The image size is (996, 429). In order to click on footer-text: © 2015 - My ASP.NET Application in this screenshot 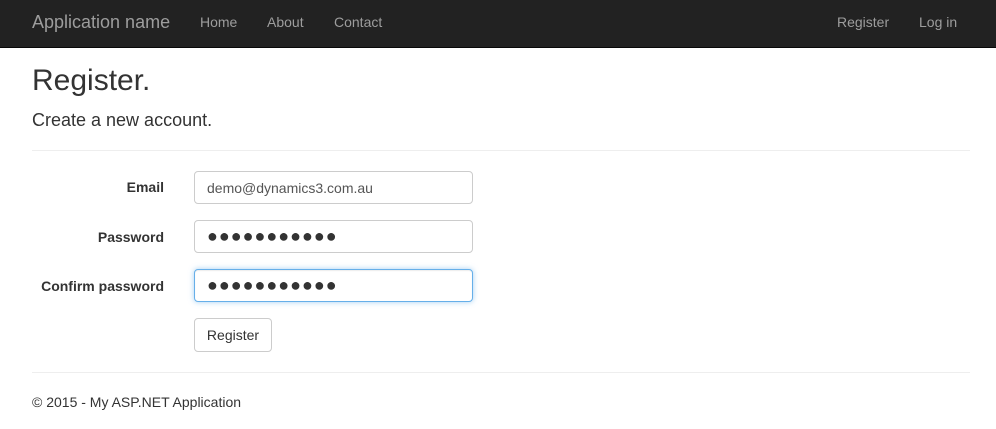, I will do `click(137, 402)`.